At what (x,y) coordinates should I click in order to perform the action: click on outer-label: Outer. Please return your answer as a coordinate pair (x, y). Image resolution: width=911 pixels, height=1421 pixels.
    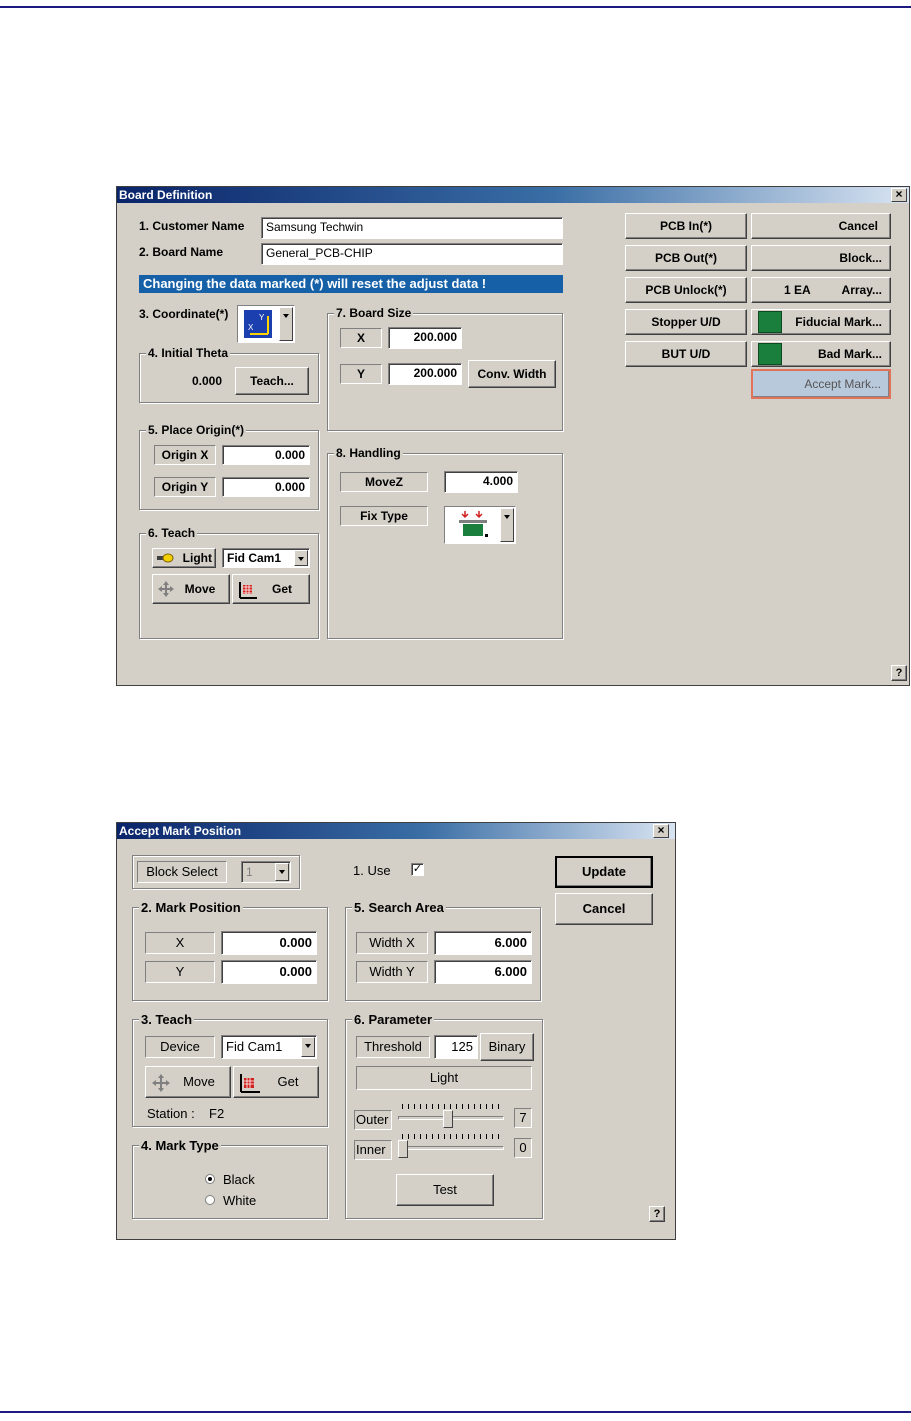
    Looking at the image, I should click on (373, 1120).